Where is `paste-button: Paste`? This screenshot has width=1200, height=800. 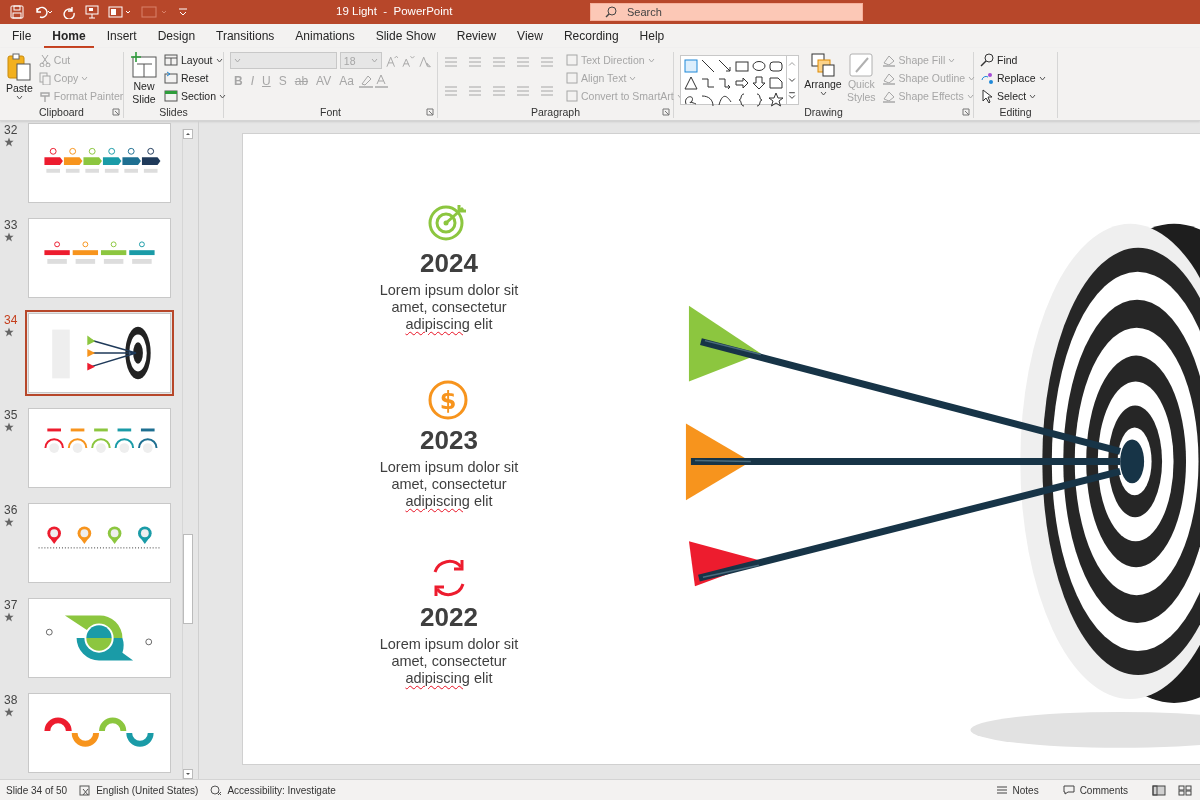 paste-button: Paste is located at coordinates (19, 79).